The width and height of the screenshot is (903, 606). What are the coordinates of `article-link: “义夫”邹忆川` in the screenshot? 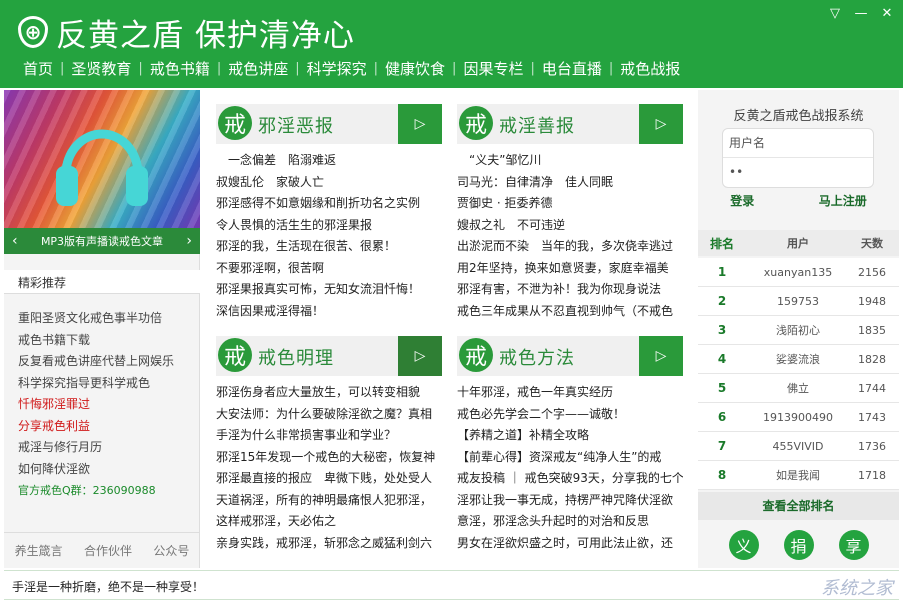 It's located at (570, 161).